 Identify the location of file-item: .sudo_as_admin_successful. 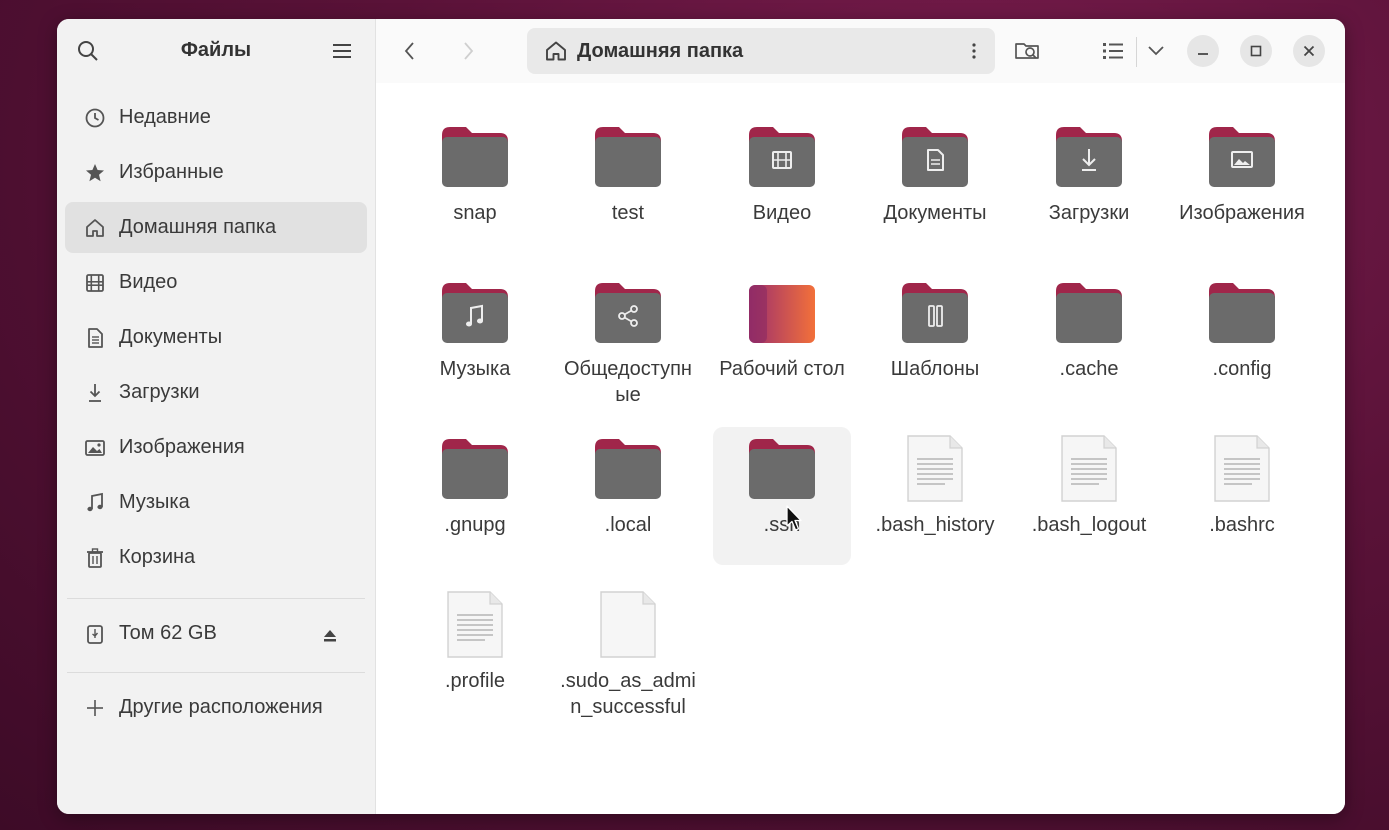
(628, 671).